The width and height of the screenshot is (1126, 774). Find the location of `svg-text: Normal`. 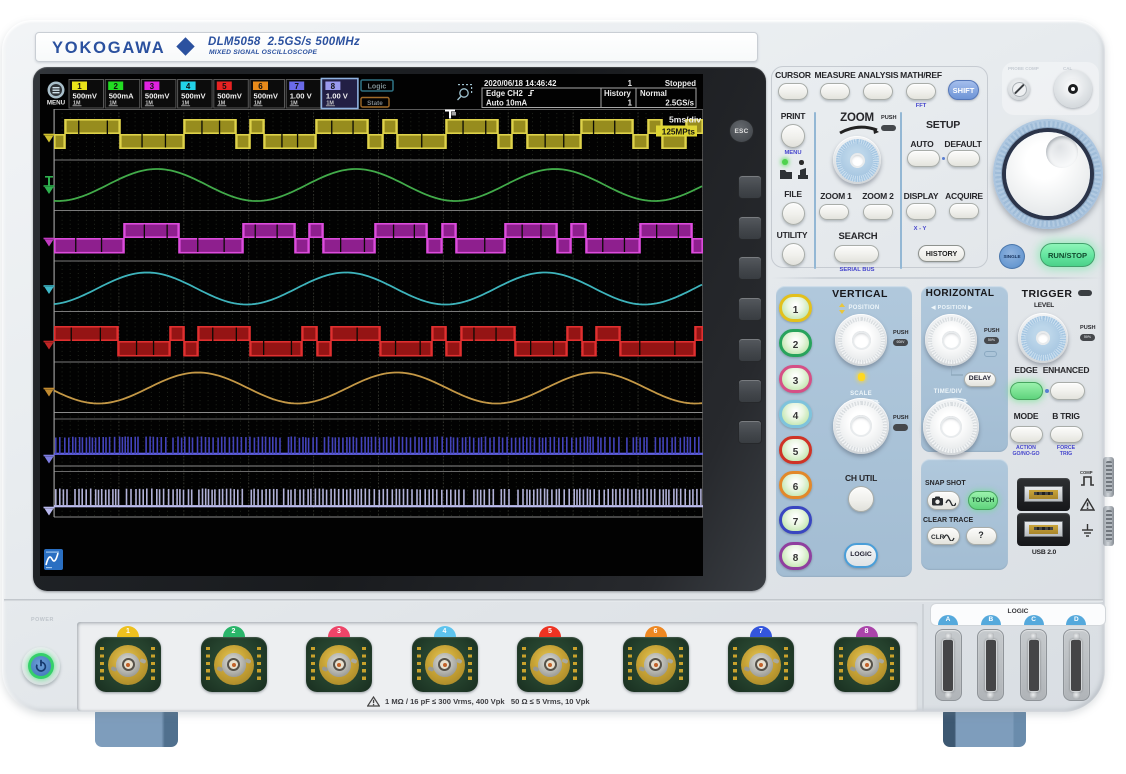

svg-text: Normal is located at coordinates (653, 93).